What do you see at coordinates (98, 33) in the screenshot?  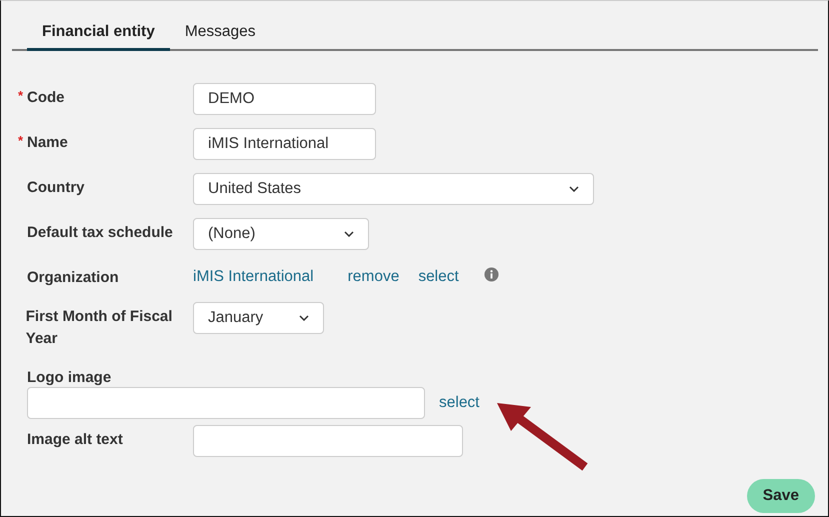 I see `tab: Financial entity` at bounding box center [98, 33].